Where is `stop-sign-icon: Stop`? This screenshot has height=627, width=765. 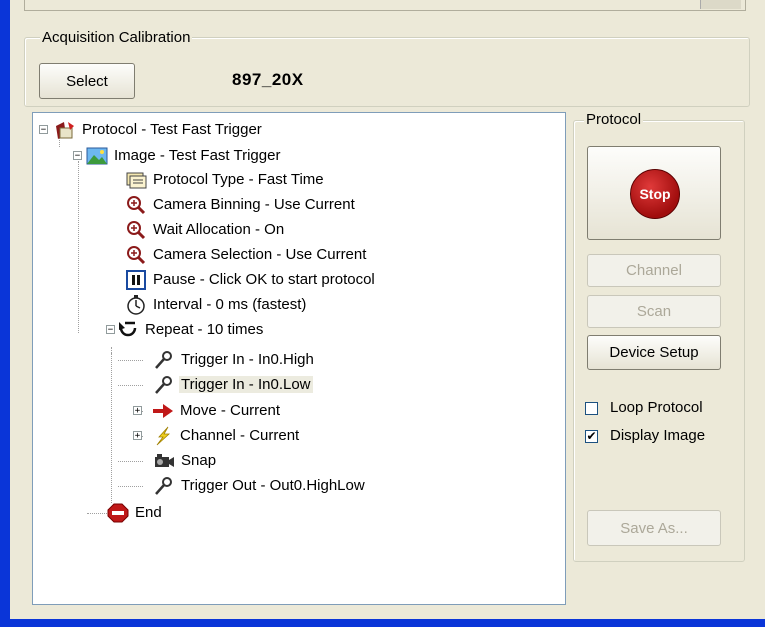
stop-sign-icon: Stop is located at coordinates (655, 194).